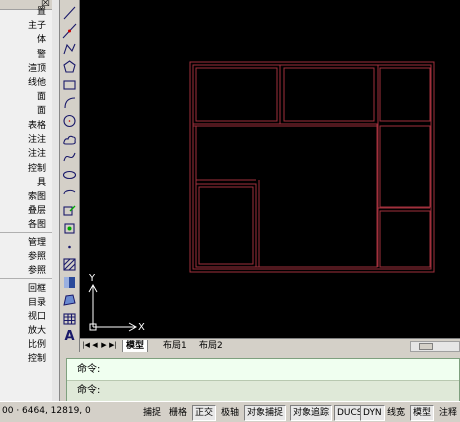  Describe the element at coordinates (204, 413) in the screenshot. I see `status-toggle-button: 正交` at that location.